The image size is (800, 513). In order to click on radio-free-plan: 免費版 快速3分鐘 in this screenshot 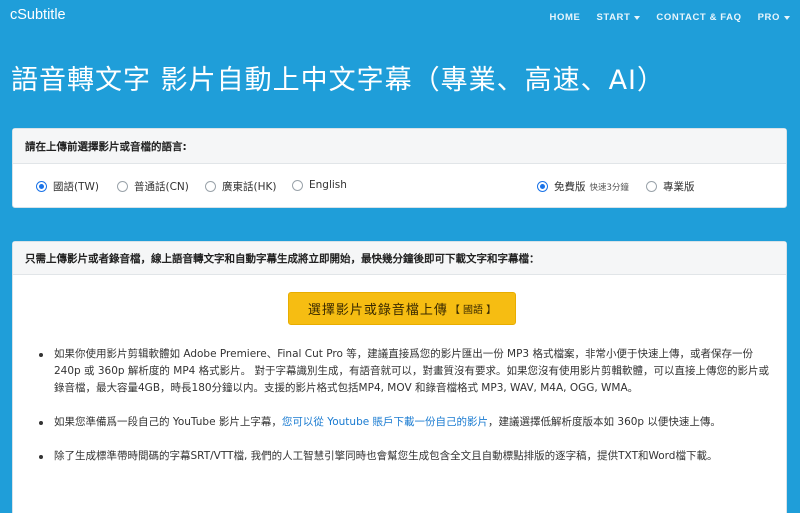, I will do `click(583, 186)`.